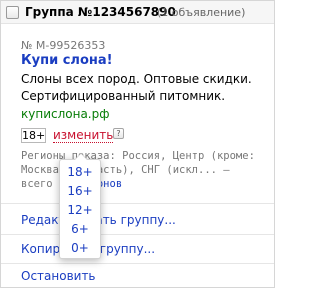 The width and height of the screenshot is (320, 290). What do you see at coordinates (201, 12) in the screenshot?
I see `group-ad-count: (1 объявление)` at bounding box center [201, 12].